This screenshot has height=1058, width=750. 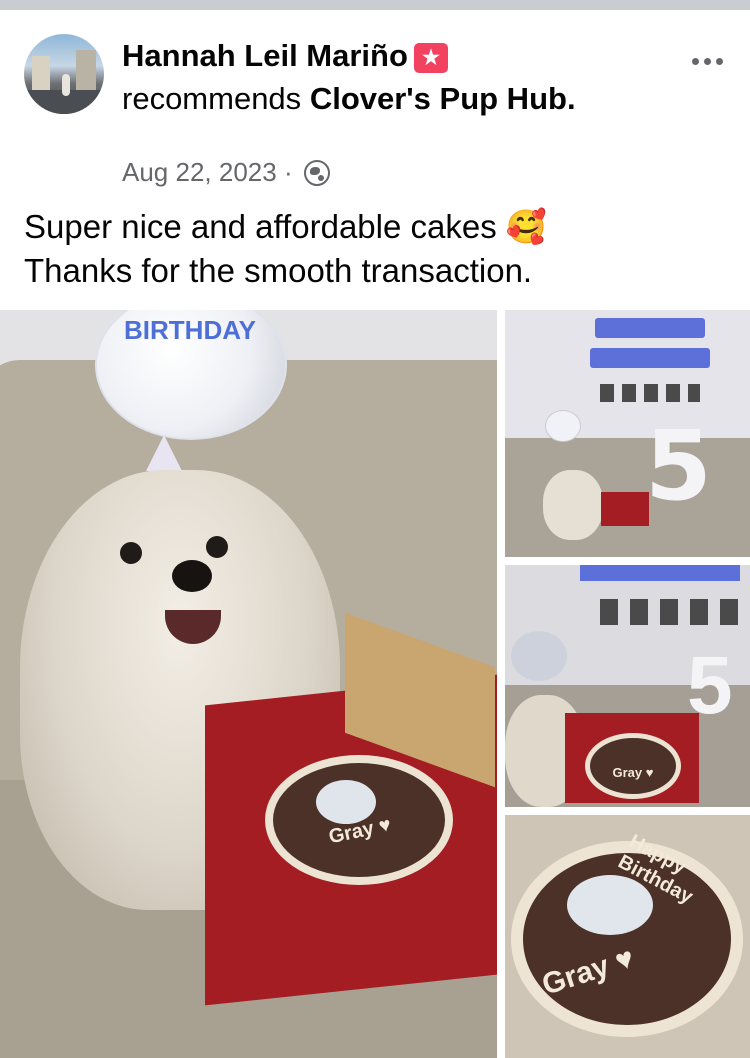 I want to click on more-options-button, so click(x=707, y=61).